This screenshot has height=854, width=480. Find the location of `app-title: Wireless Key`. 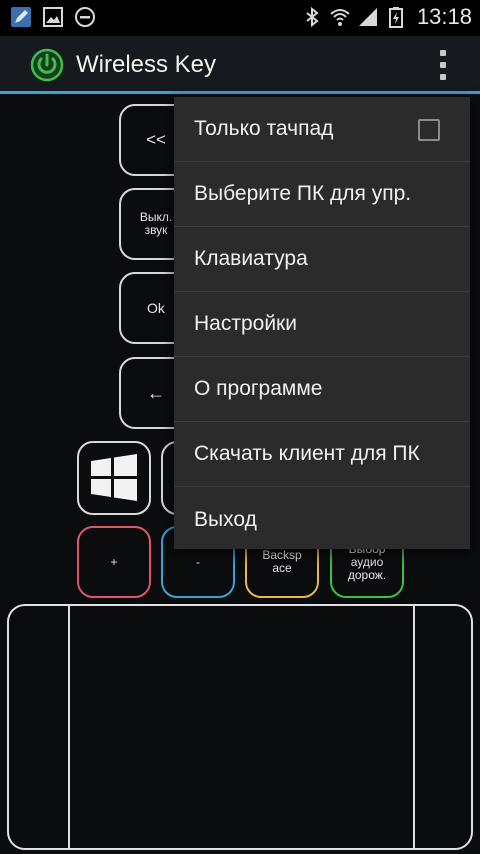

app-title: Wireless Key is located at coordinates (146, 64).